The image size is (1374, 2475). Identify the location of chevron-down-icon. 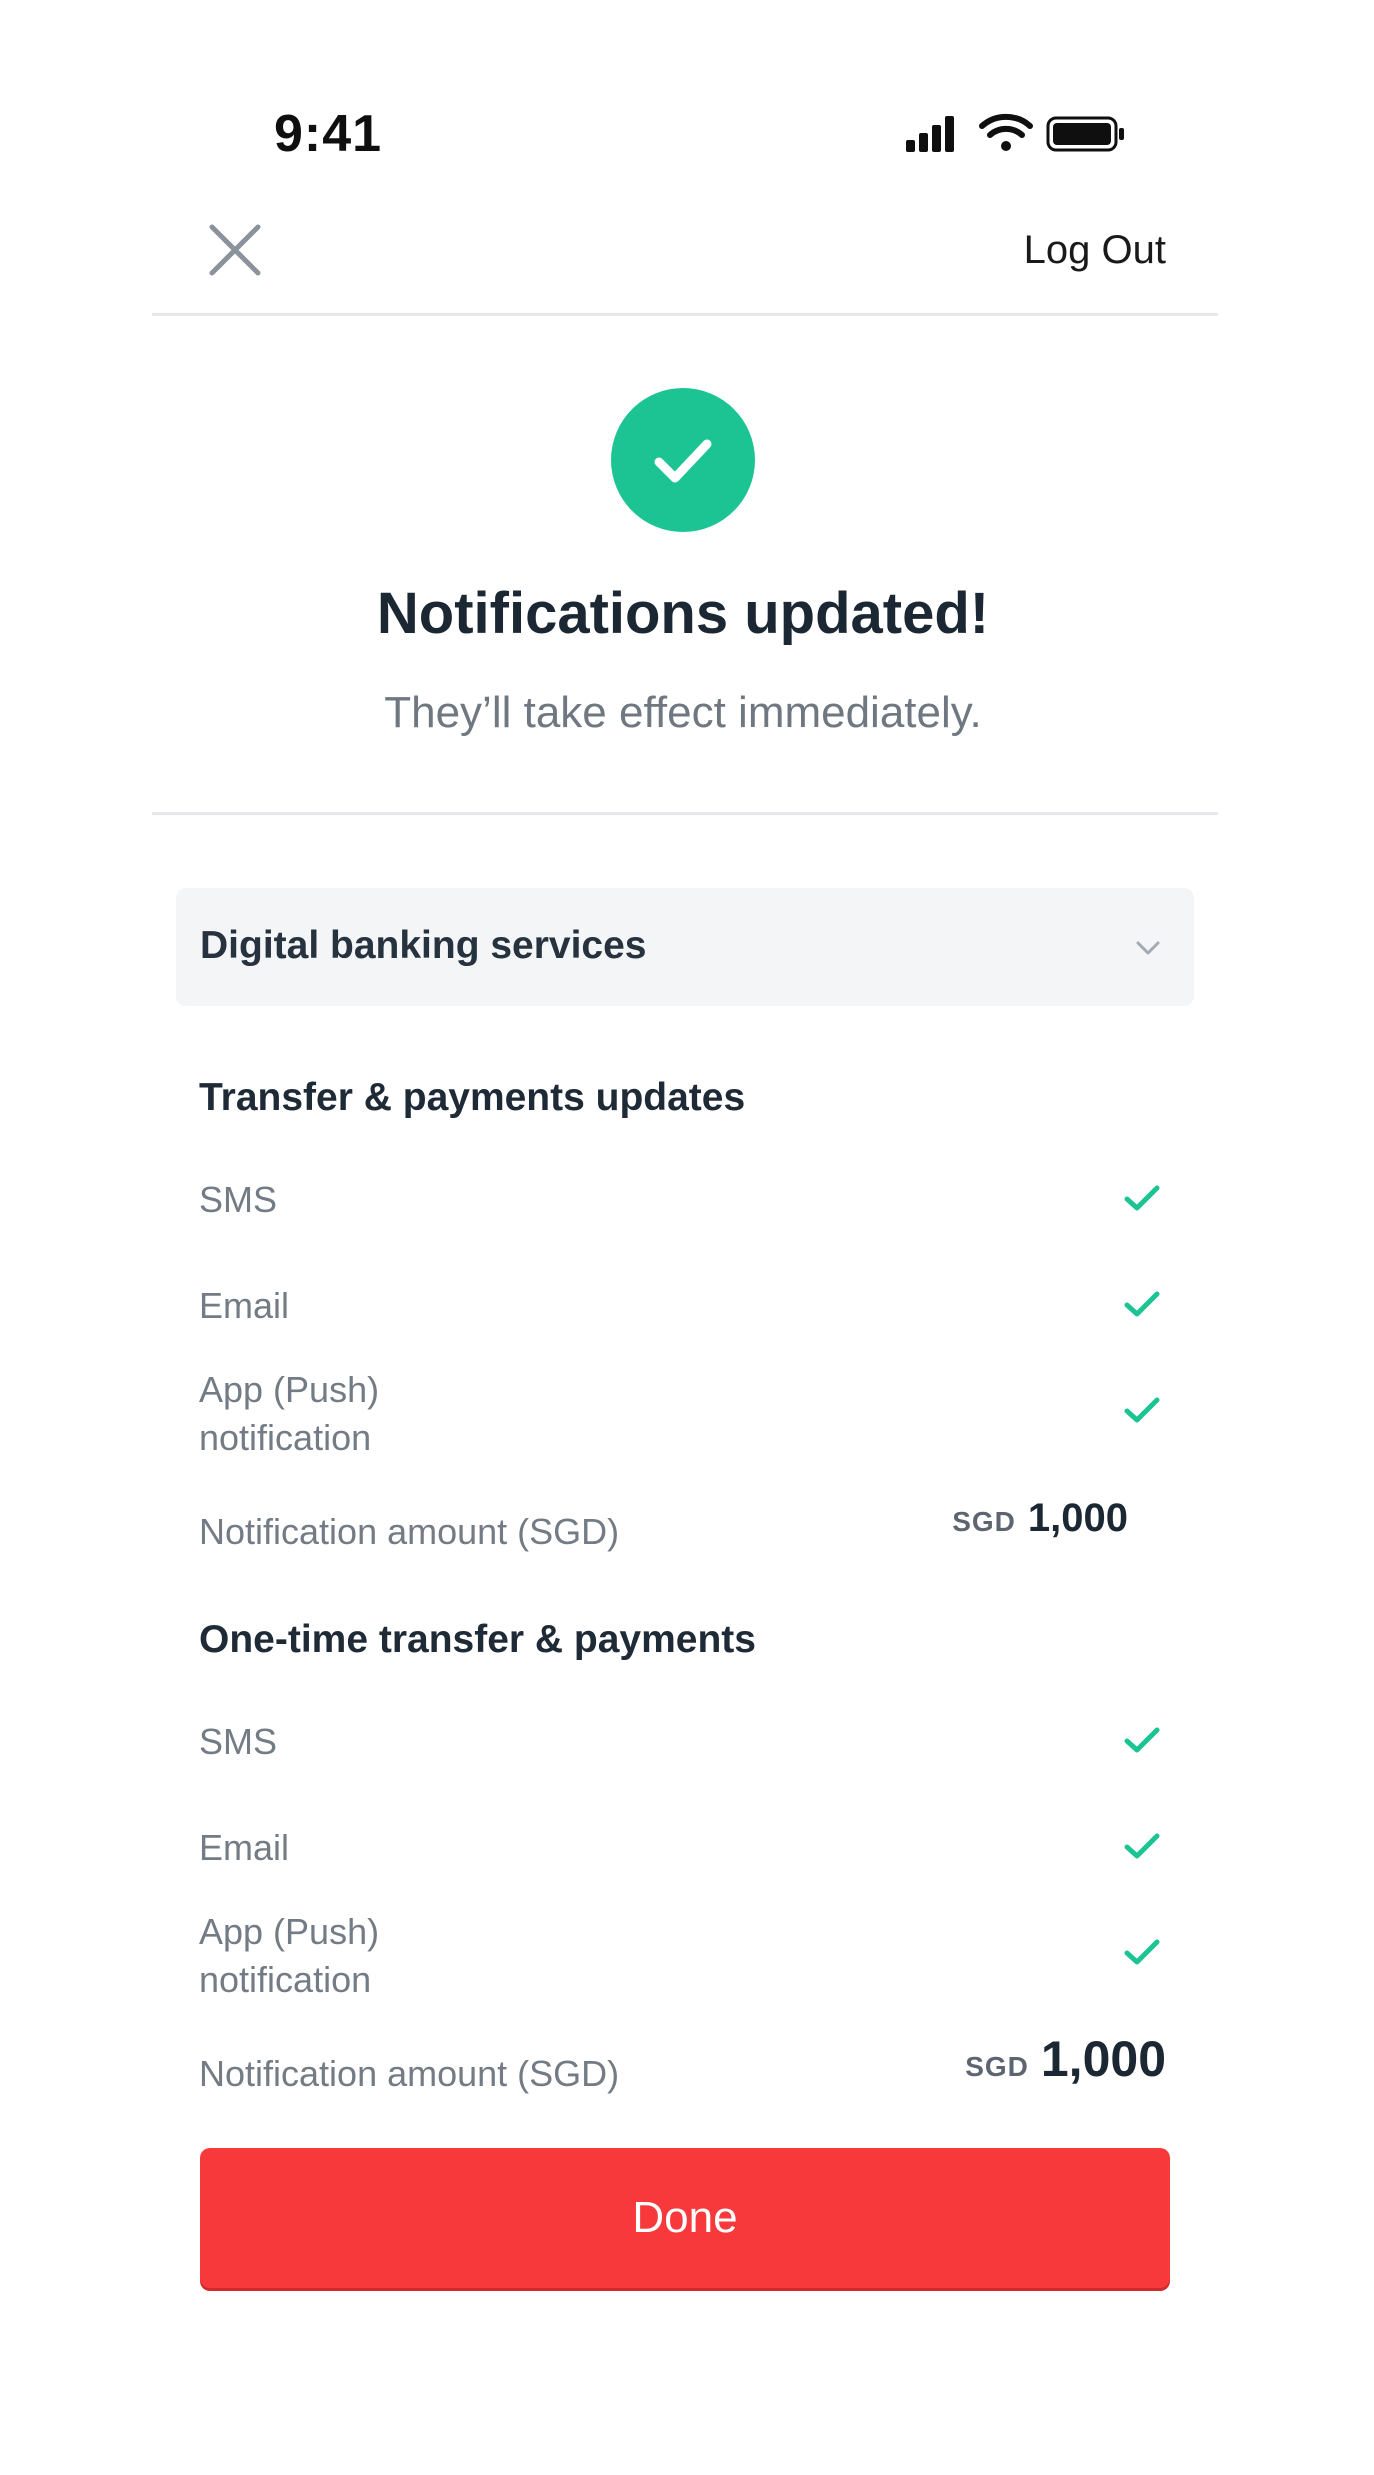
(1148, 948).